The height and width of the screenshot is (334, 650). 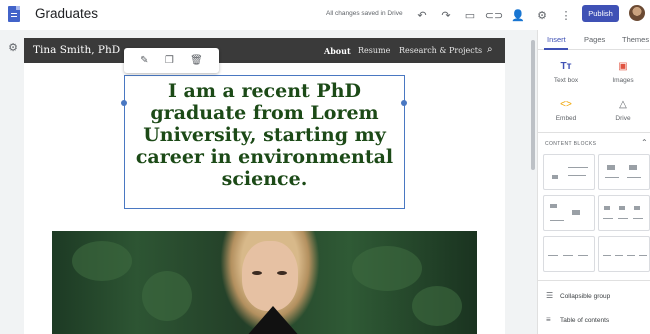 I want to click on element-edit-toolbar: ✎ ❐ 🗑, so click(x=171, y=60).